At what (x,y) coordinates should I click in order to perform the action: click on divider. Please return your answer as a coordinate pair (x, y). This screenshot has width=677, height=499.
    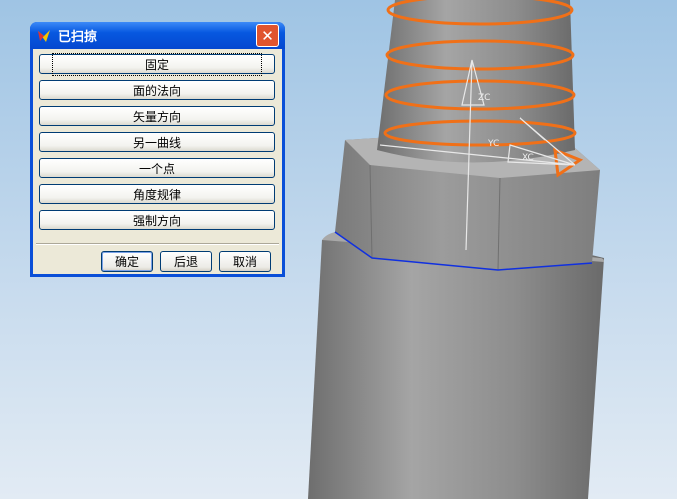
    Looking at the image, I should click on (157, 244).